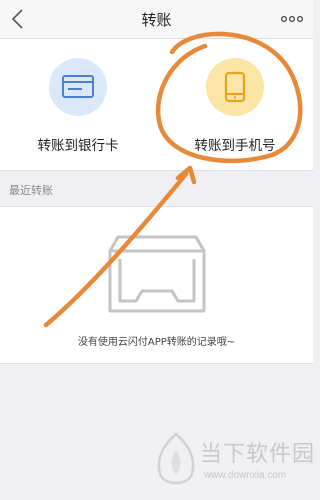 The image size is (320, 500). I want to click on bank-card-icon, so click(78, 87).